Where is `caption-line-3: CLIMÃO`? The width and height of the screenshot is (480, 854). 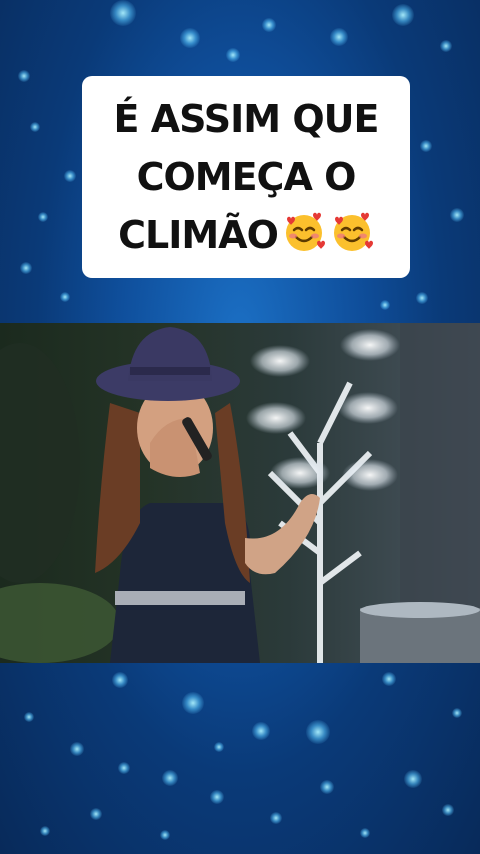
caption-line-3: CLIMÃO is located at coordinates (246, 235).